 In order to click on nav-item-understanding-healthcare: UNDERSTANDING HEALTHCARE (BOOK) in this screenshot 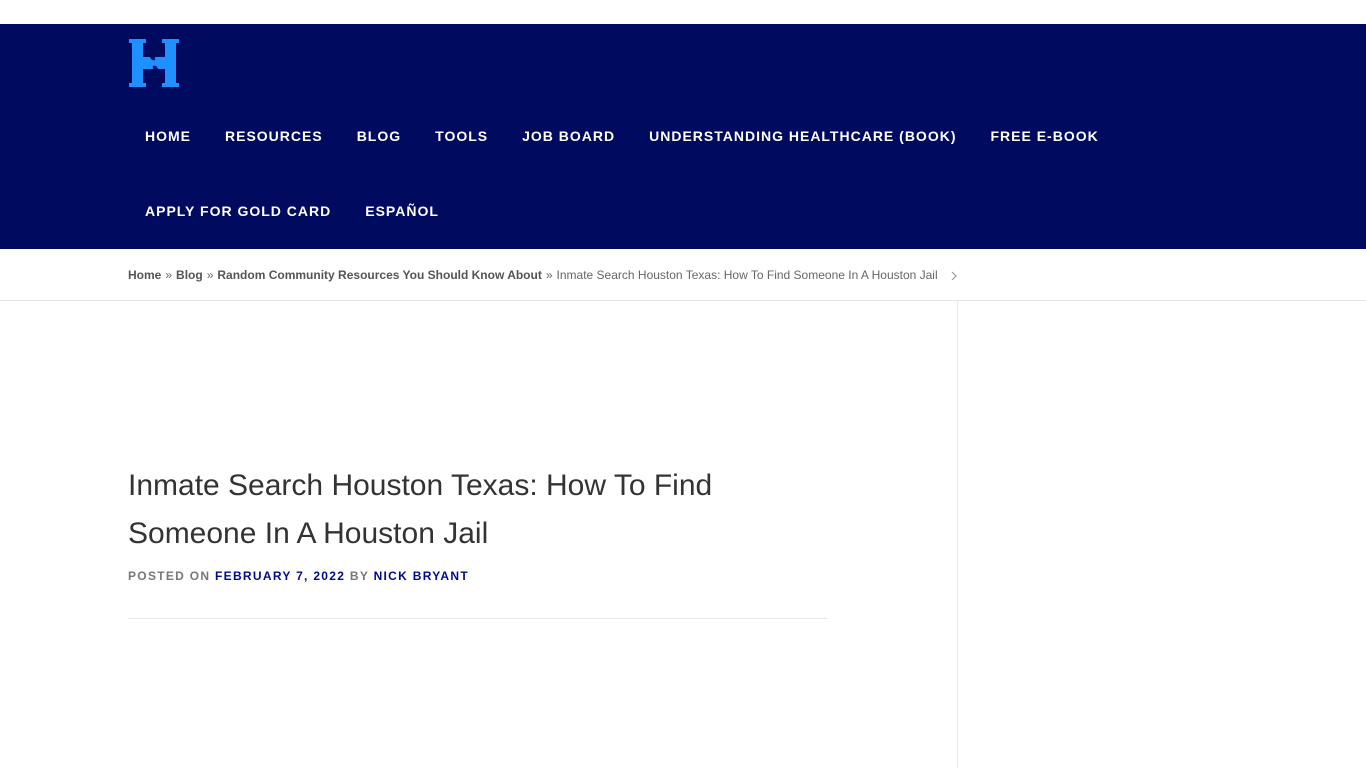, I will do `click(802, 136)`.